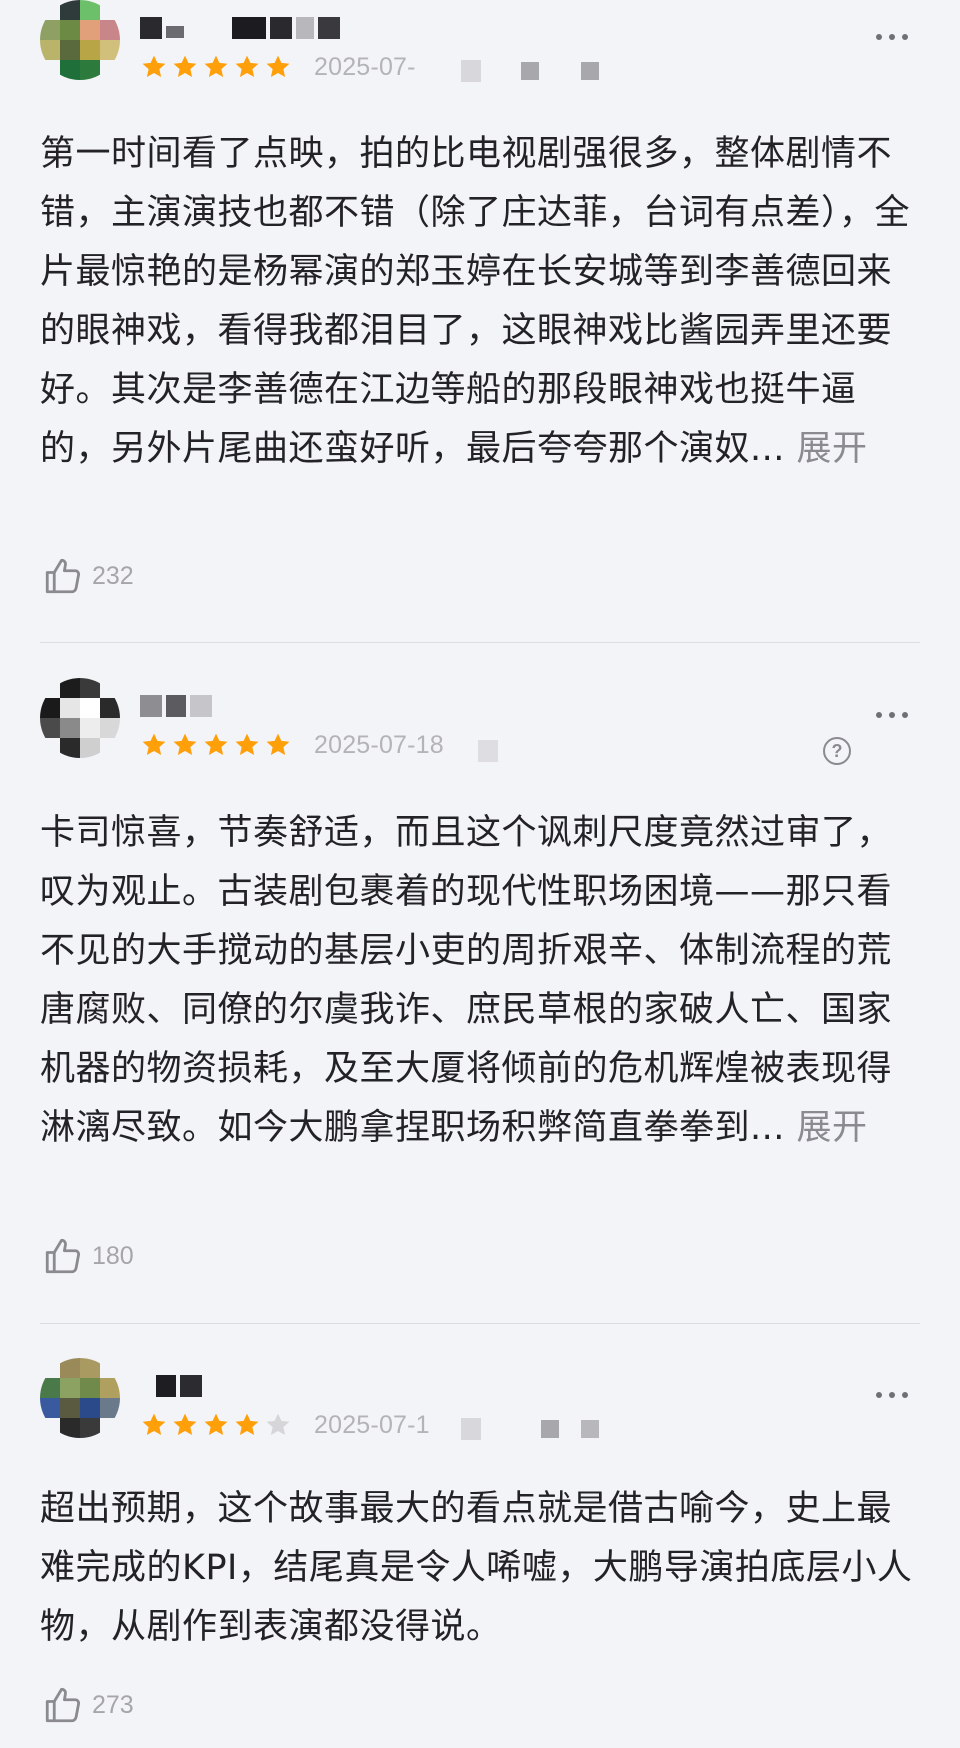 The image size is (960, 1748). I want to click on review-date: 2025-07-, so click(365, 67).